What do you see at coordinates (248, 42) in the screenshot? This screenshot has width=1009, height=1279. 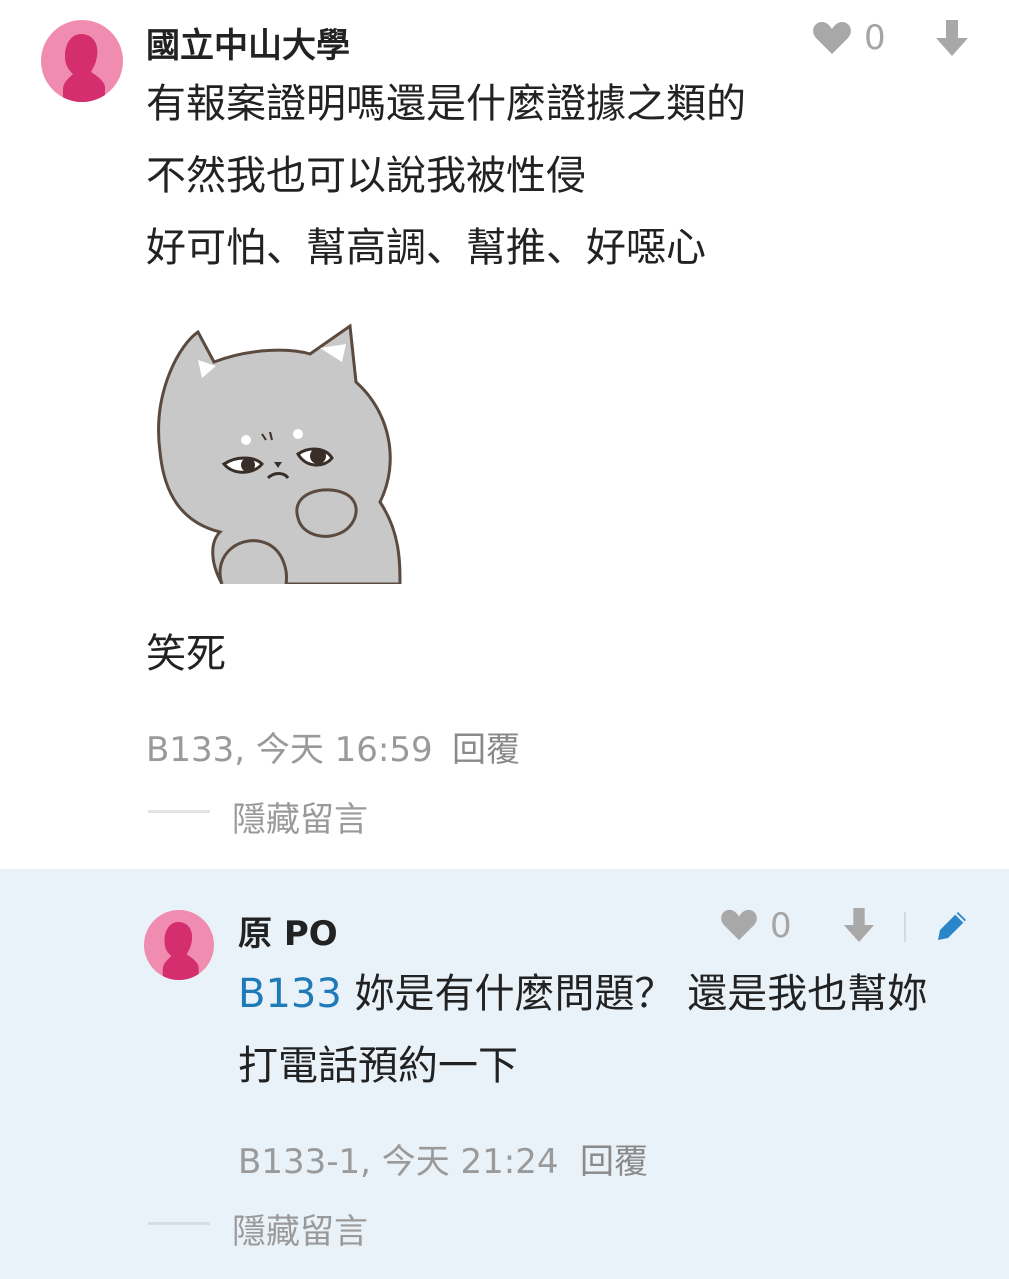 I see `comment-author: 國立中山大學` at bounding box center [248, 42].